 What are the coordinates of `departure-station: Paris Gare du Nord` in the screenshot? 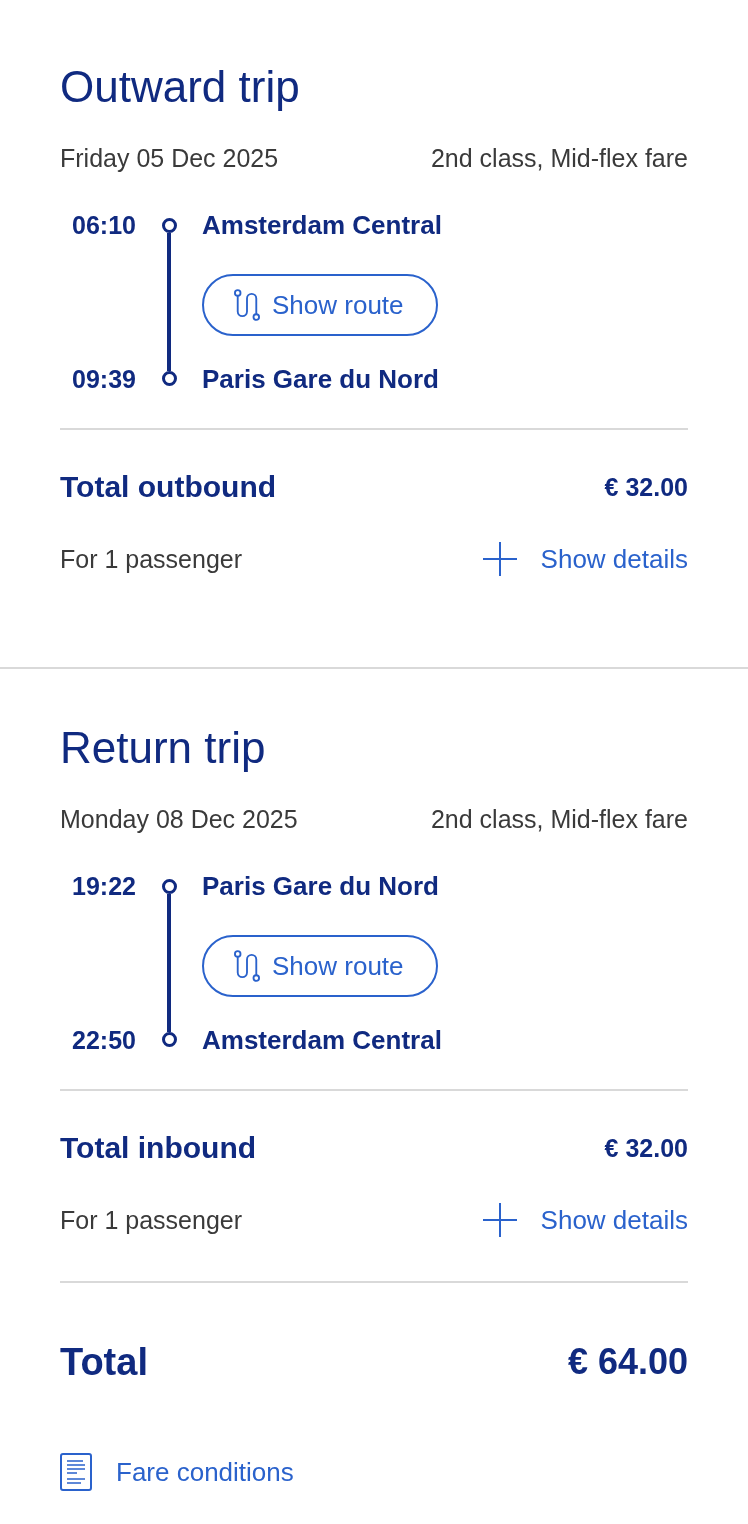 It's located at (320, 886).